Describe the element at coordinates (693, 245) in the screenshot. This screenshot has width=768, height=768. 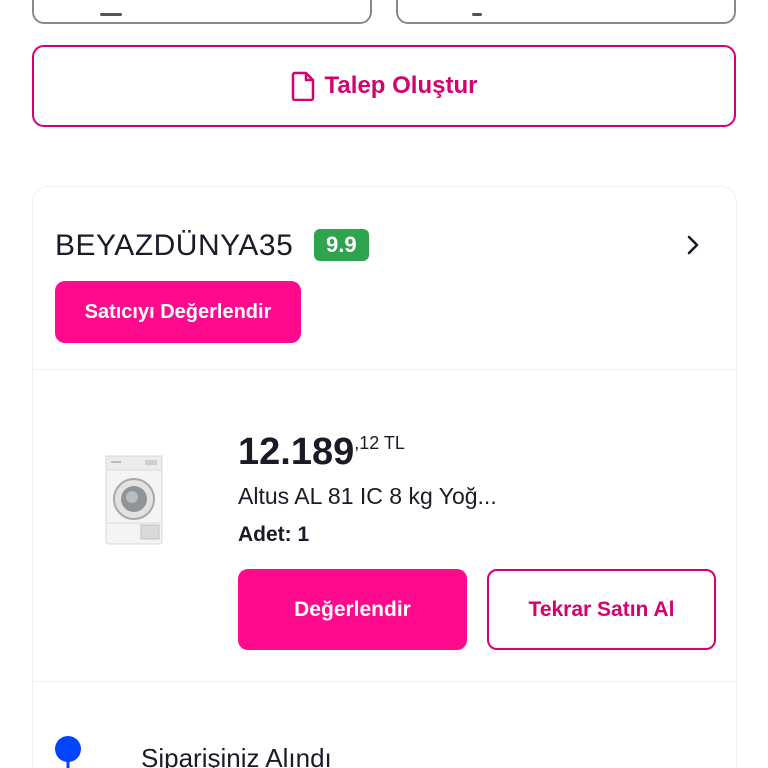
I see `chevron-right-icon` at that location.